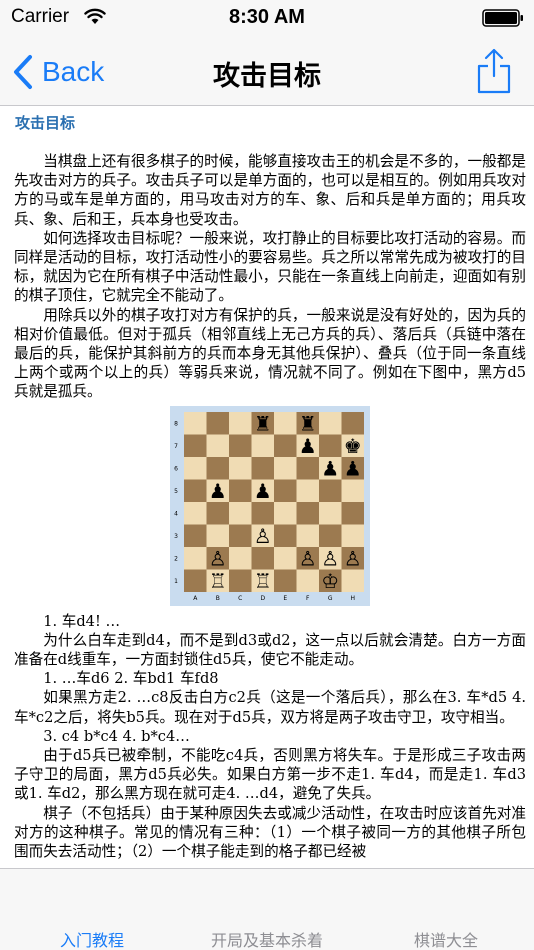 Image resolution: width=534 pixels, height=950 pixels. Describe the element at coordinates (176, 513) in the screenshot. I see `rank-label: 4` at that location.